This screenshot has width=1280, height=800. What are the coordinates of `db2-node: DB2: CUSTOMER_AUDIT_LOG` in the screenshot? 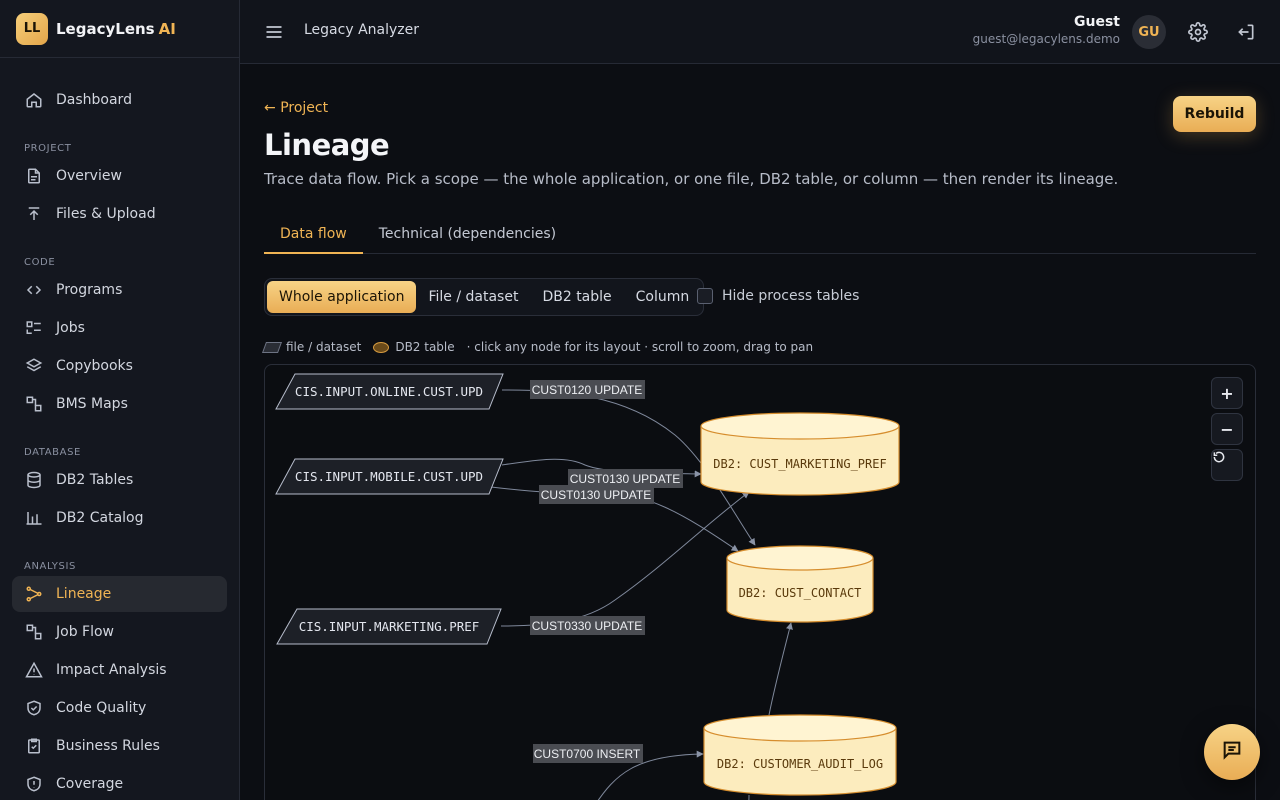 It's located at (800, 755).